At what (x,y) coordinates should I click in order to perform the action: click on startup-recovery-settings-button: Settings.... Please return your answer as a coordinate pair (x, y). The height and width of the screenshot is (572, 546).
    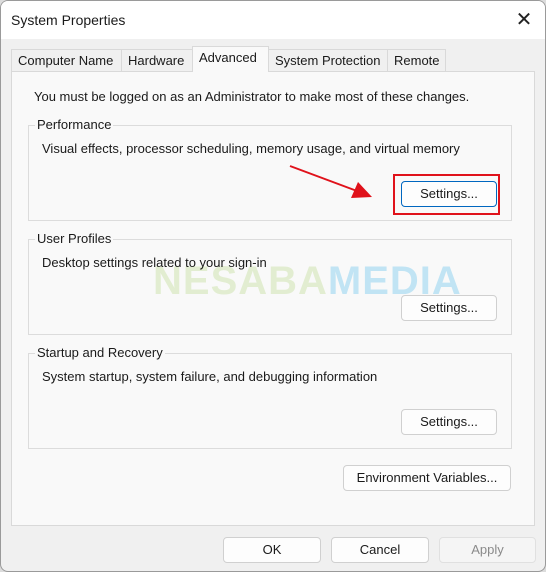
    Looking at the image, I should click on (449, 422).